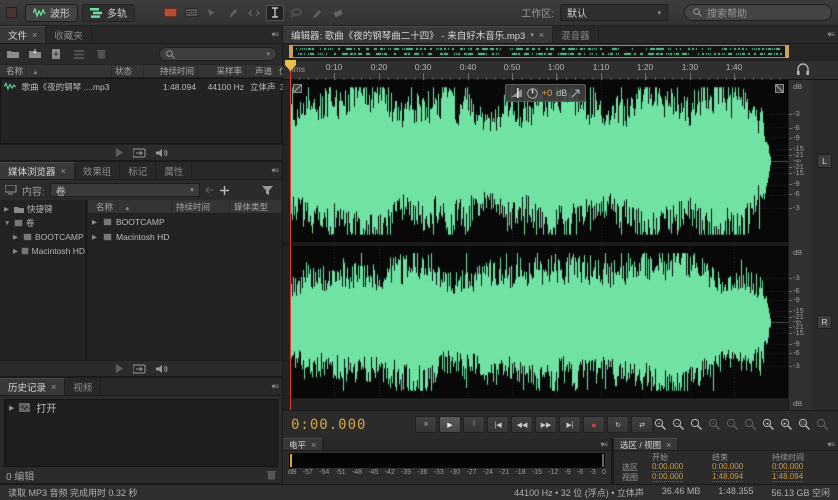 This screenshot has height=500, width=838. I want to click on filter-funnel-icon, so click(267, 190).